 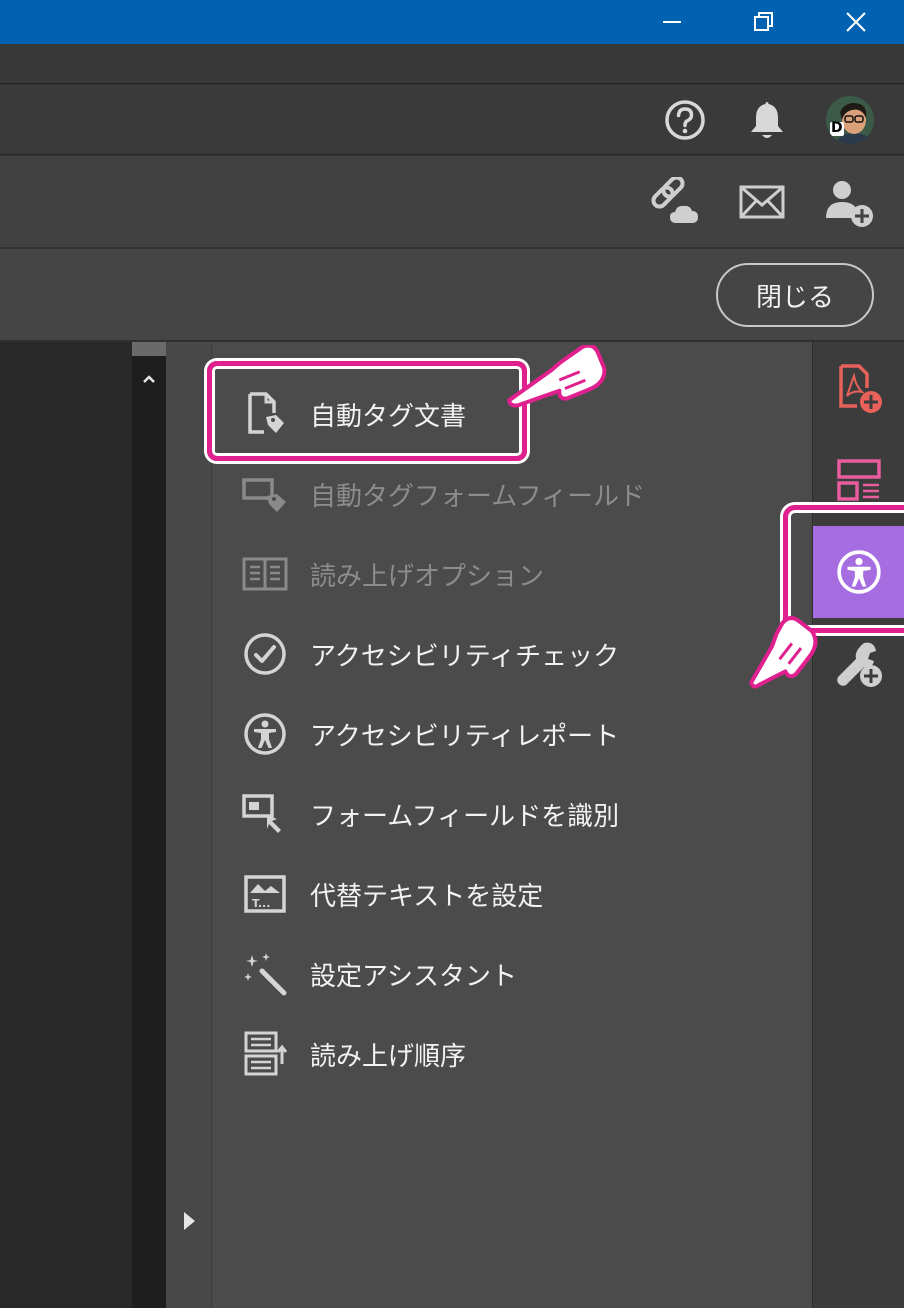 I want to click on tool-setup-assistant: 設定アシスタント, so click(x=510, y=974).